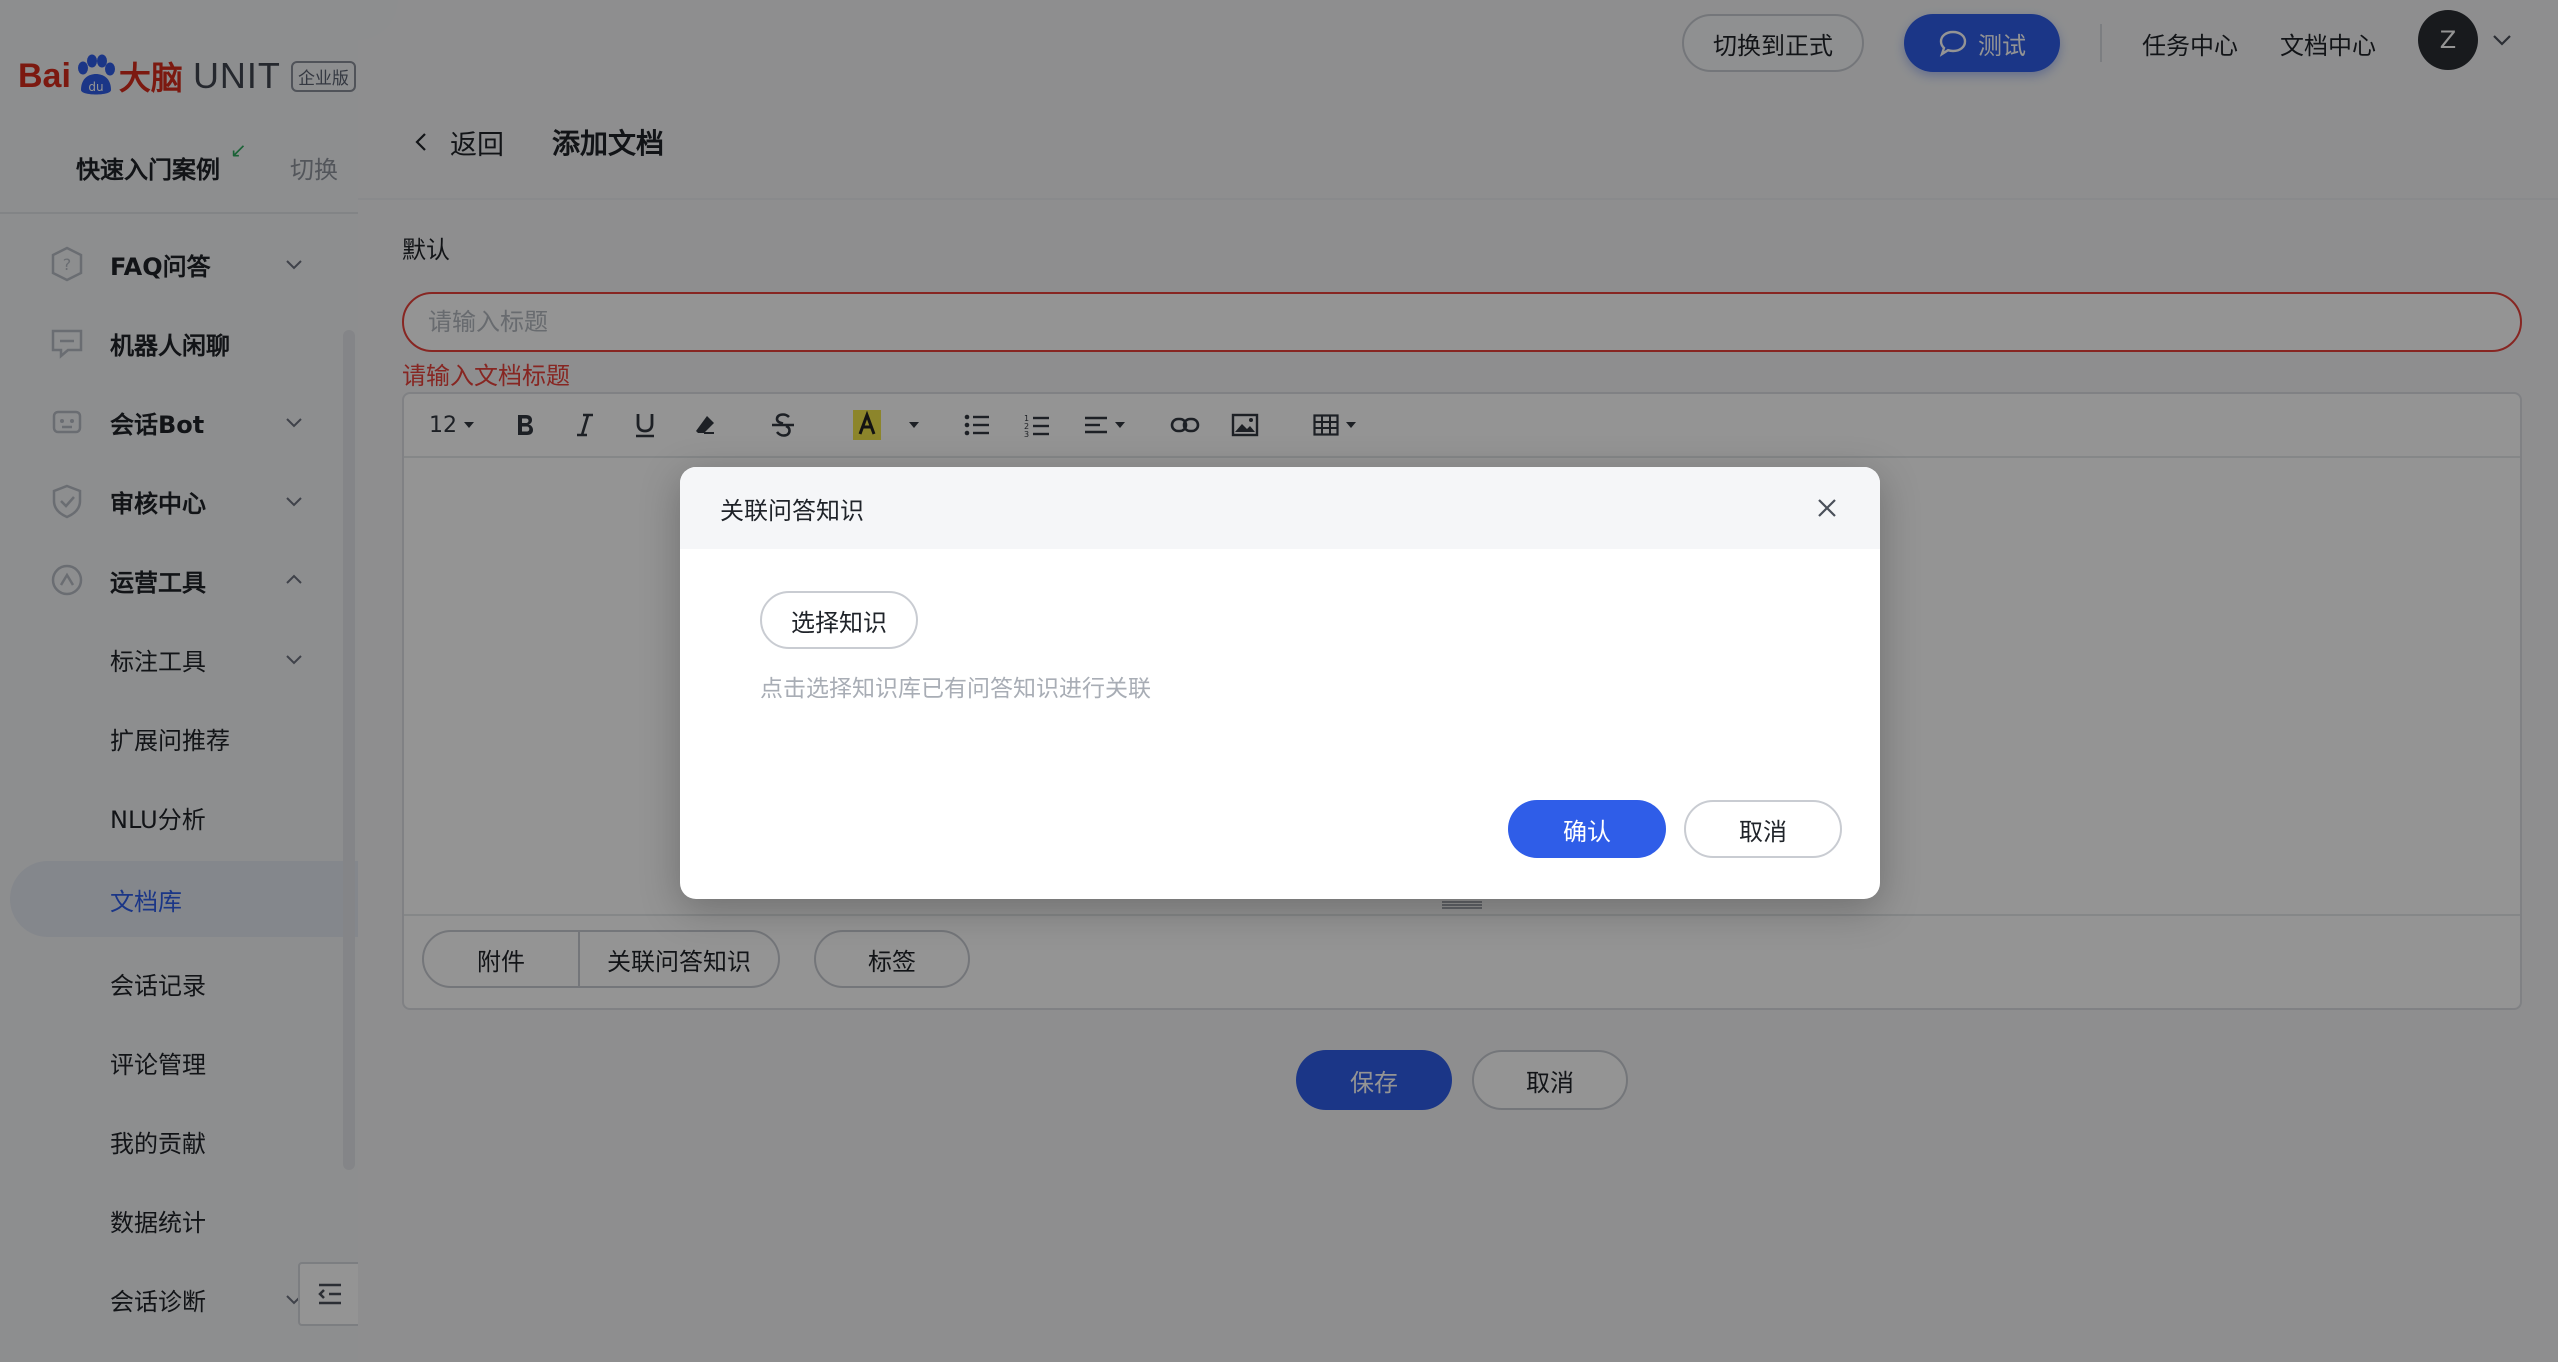  I want to click on select-knowledge-button: 选择知识, so click(839, 620).